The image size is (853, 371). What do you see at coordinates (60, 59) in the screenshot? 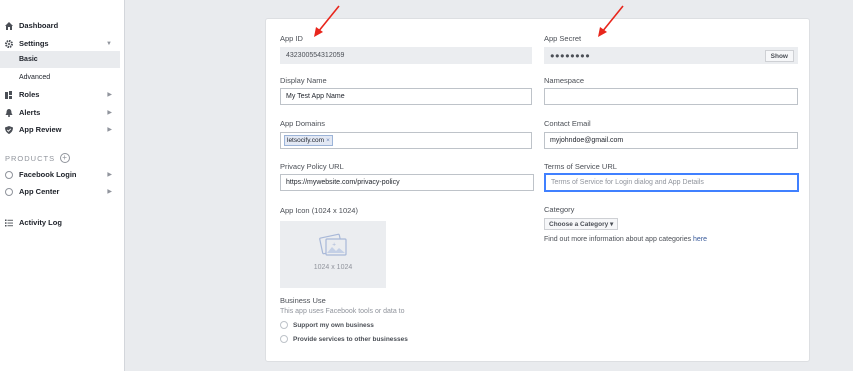
I see `sidebar-item-basic: Basic` at bounding box center [60, 59].